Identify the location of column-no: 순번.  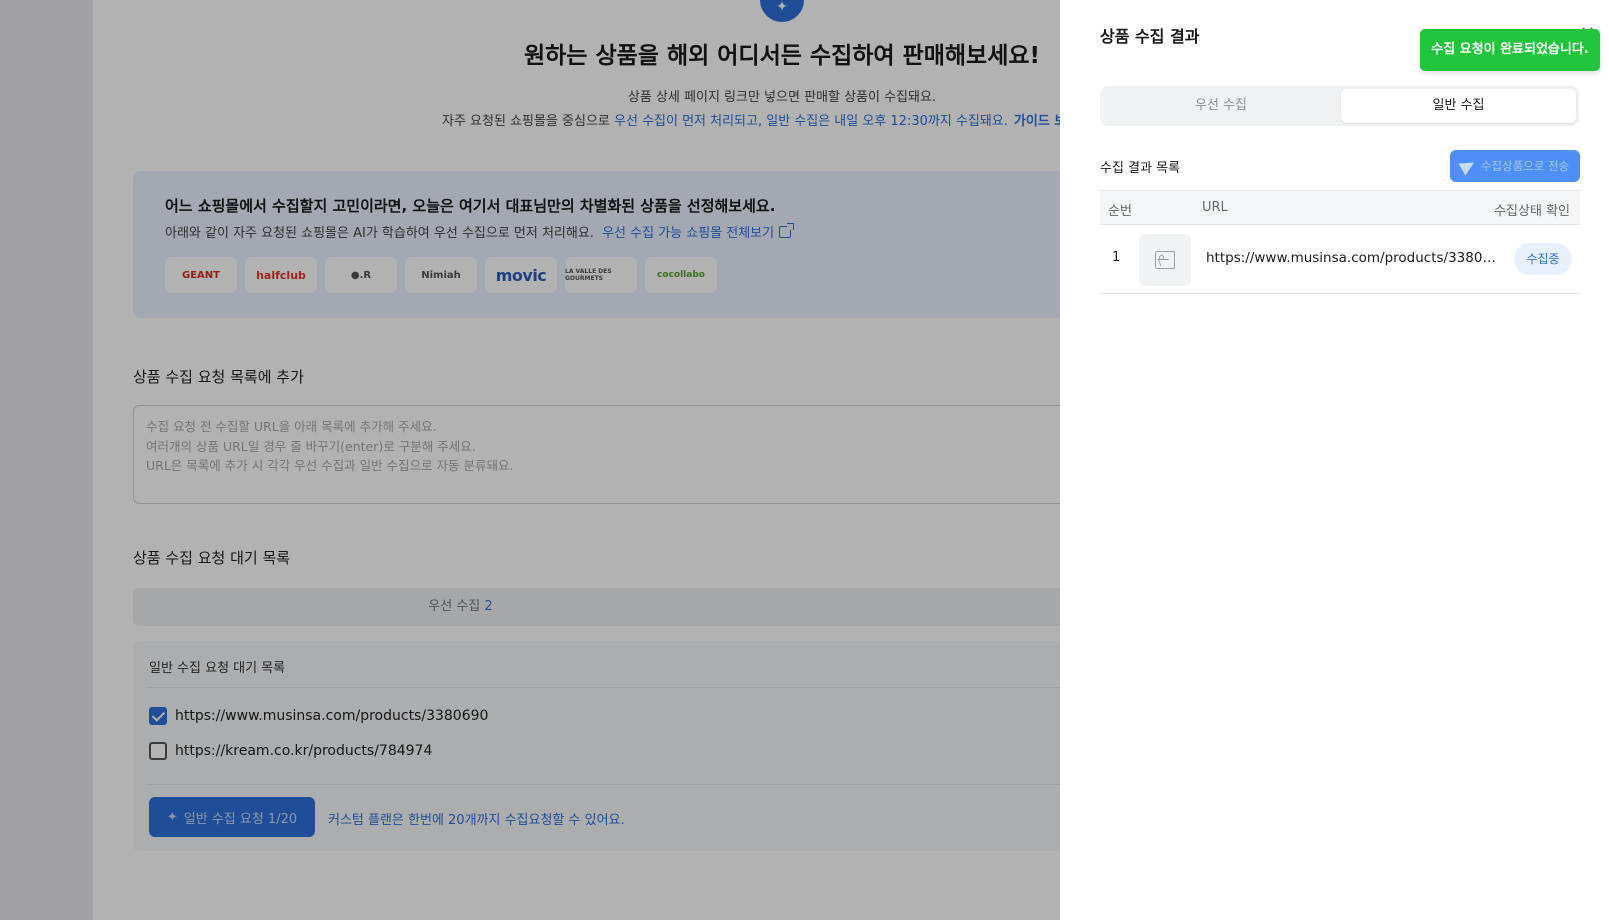
(1120, 211).